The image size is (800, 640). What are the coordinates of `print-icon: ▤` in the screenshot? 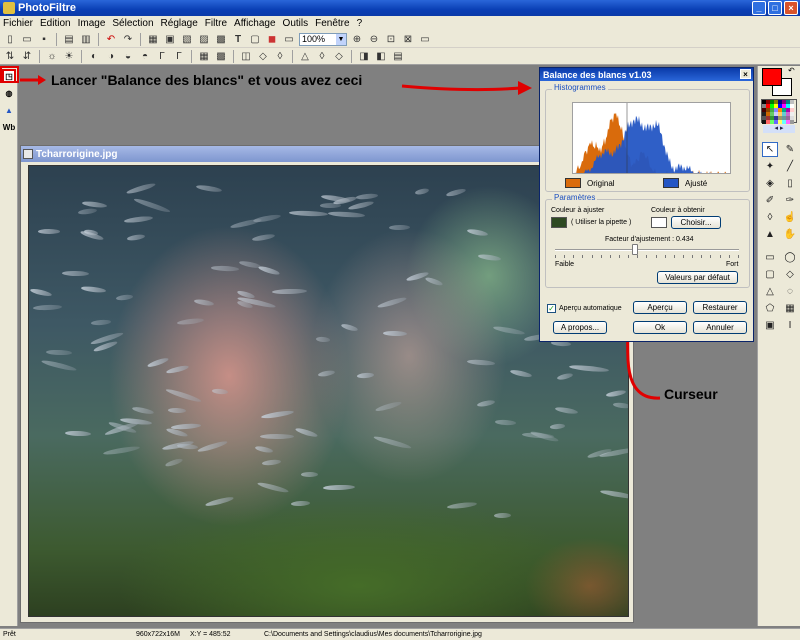 It's located at (69, 39).